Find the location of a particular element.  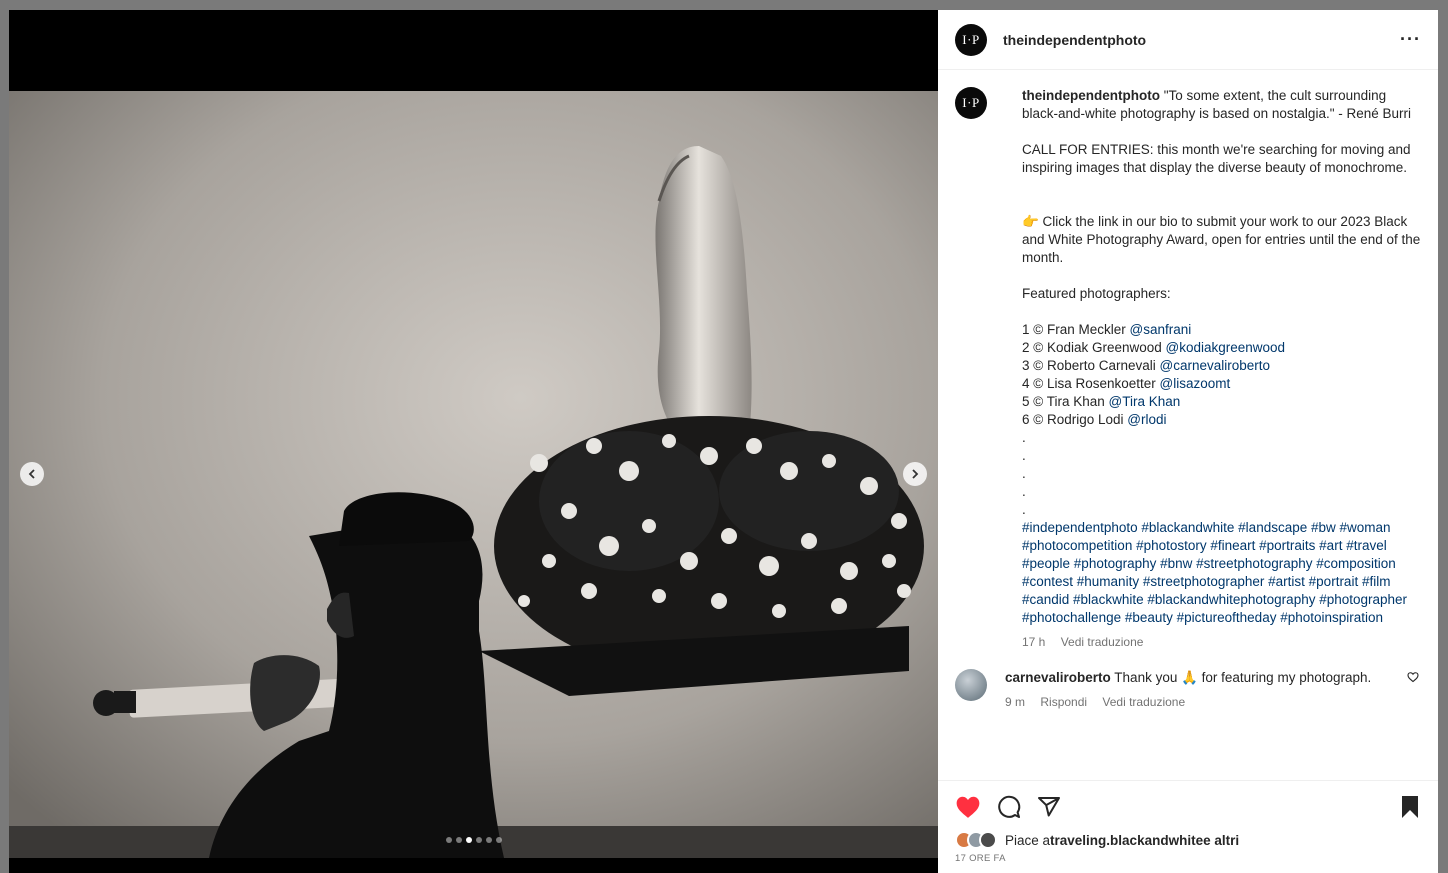

likes-prefix: Piace a is located at coordinates (1028, 840).